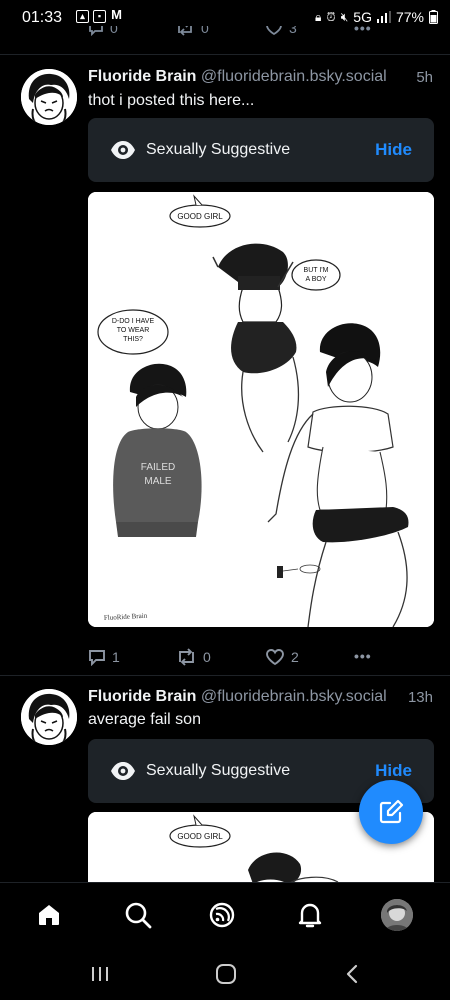 The image size is (450, 1000). I want to click on home-button, so click(226, 974).